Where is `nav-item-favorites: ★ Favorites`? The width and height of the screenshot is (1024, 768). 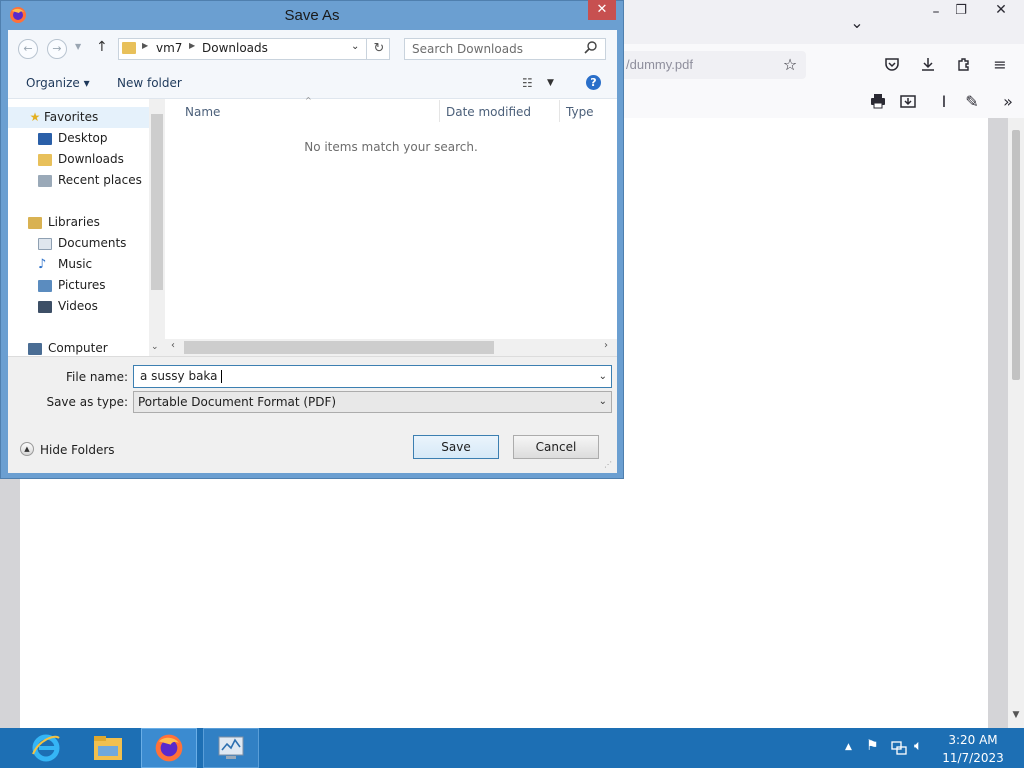
nav-item-favorites: ★ Favorites is located at coordinates (78, 117).